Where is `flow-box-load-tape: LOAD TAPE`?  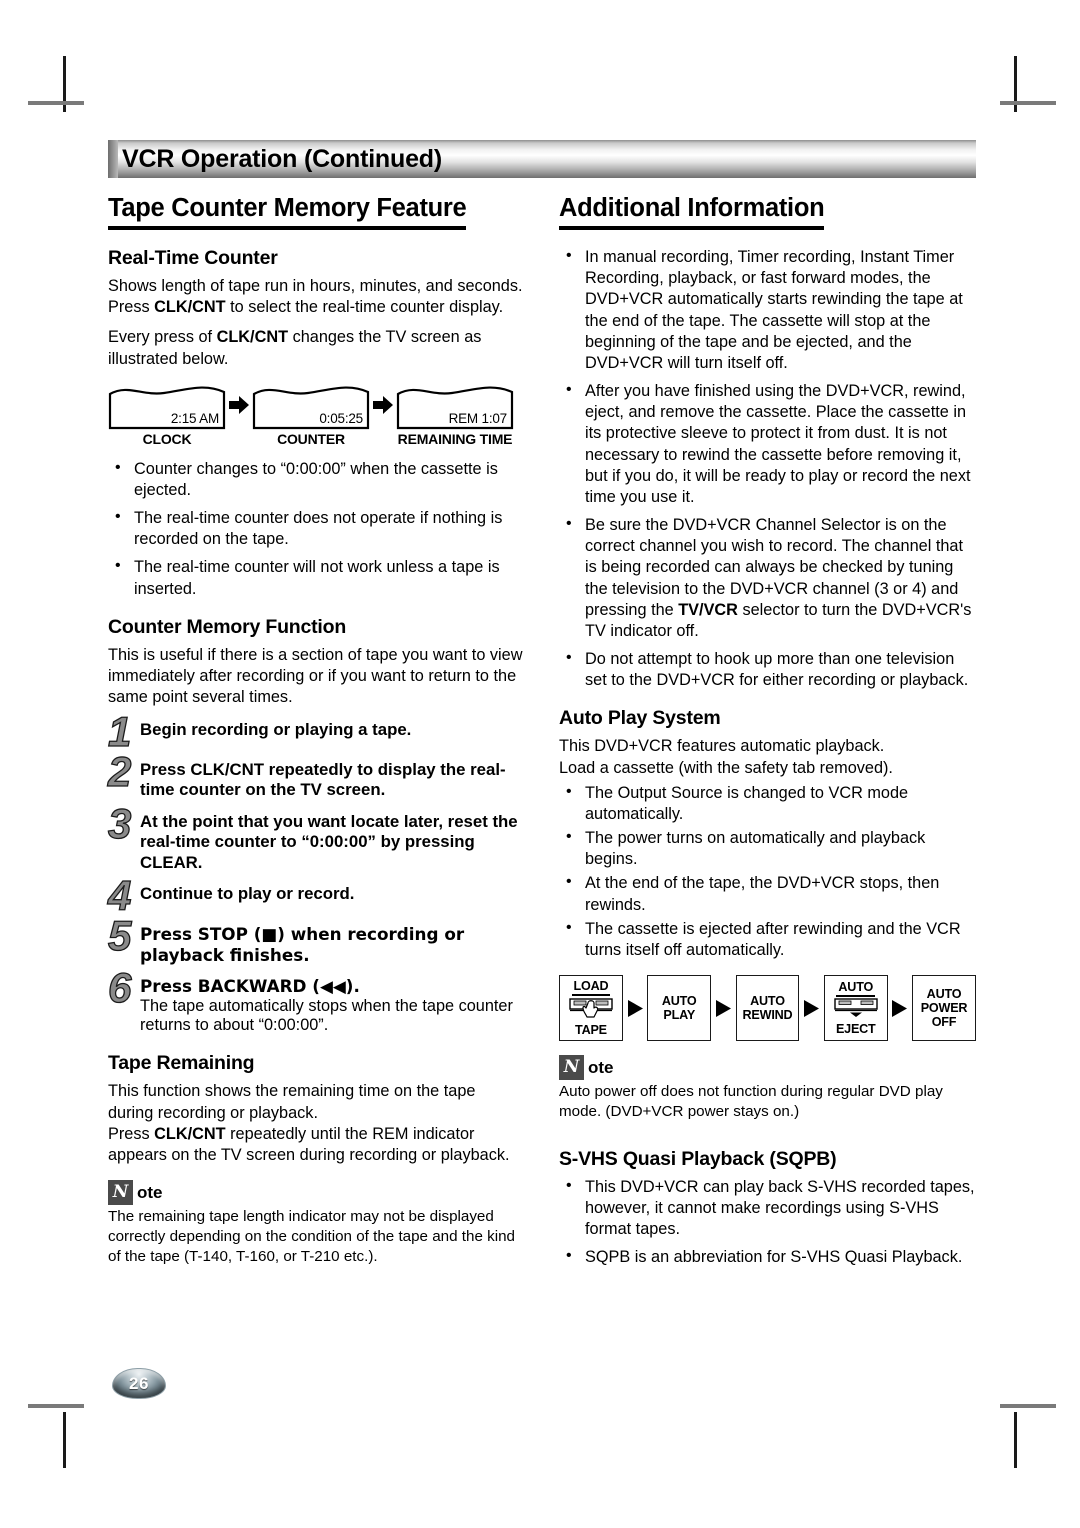
flow-box-load-tape: LOAD TAPE is located at coordinates (591, 1008).